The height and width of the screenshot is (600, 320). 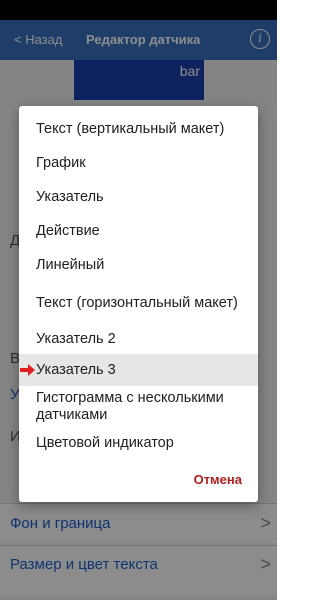 What do you see at coordinates (27, 370) in the screenshot?
I see `right-arrow-icon` at bounding box center [27, 370].